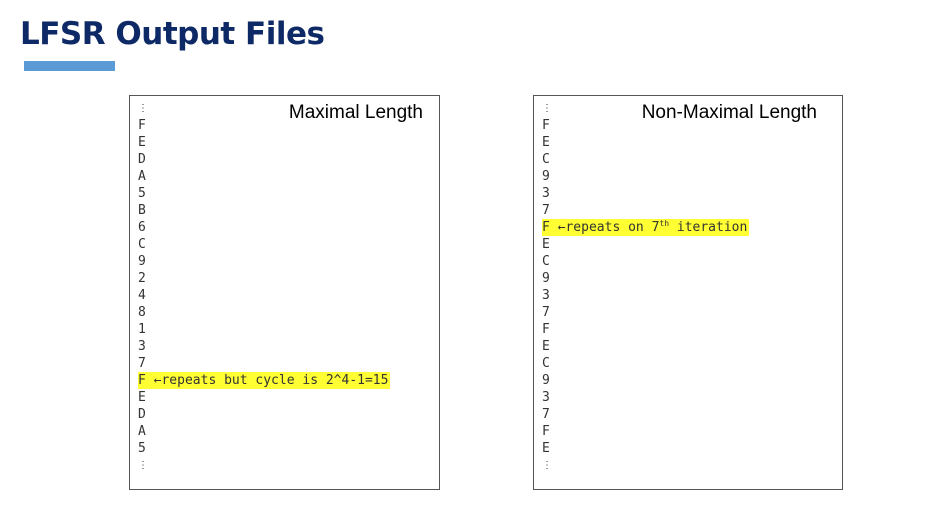  What do you see at coordinates (664, 223) in the screenshot?
I see `repeat-note-sup: th` at bounding box center [664, 223].